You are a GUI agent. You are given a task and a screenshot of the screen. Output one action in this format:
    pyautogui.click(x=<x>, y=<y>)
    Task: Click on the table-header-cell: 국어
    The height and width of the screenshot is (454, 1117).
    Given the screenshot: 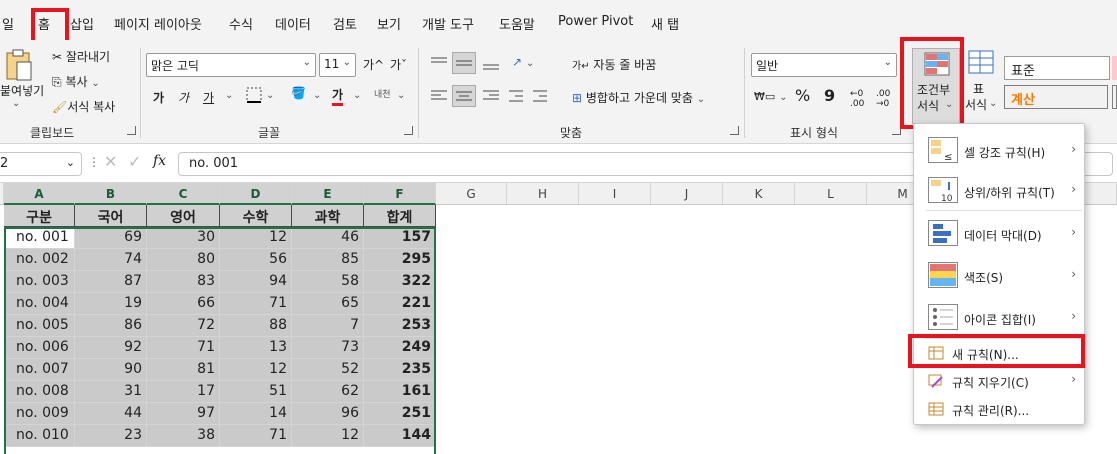 What is the action you would take?
    pyautogui.click(x=111, y=216)
    